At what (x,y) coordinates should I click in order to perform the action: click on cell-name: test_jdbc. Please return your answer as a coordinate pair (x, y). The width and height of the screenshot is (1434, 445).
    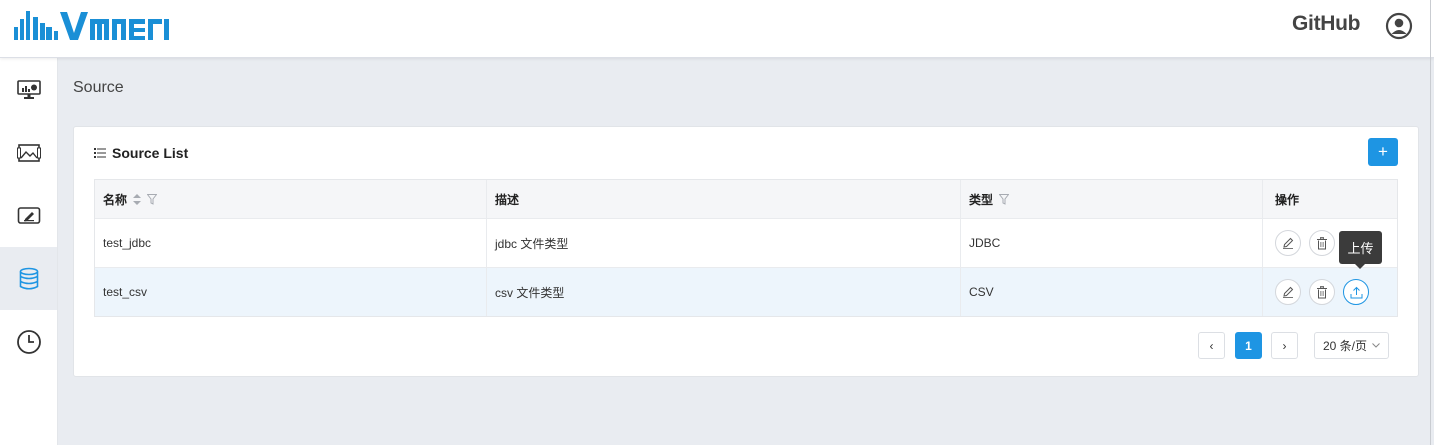
    Looking at the image, I should click on (291, 243).